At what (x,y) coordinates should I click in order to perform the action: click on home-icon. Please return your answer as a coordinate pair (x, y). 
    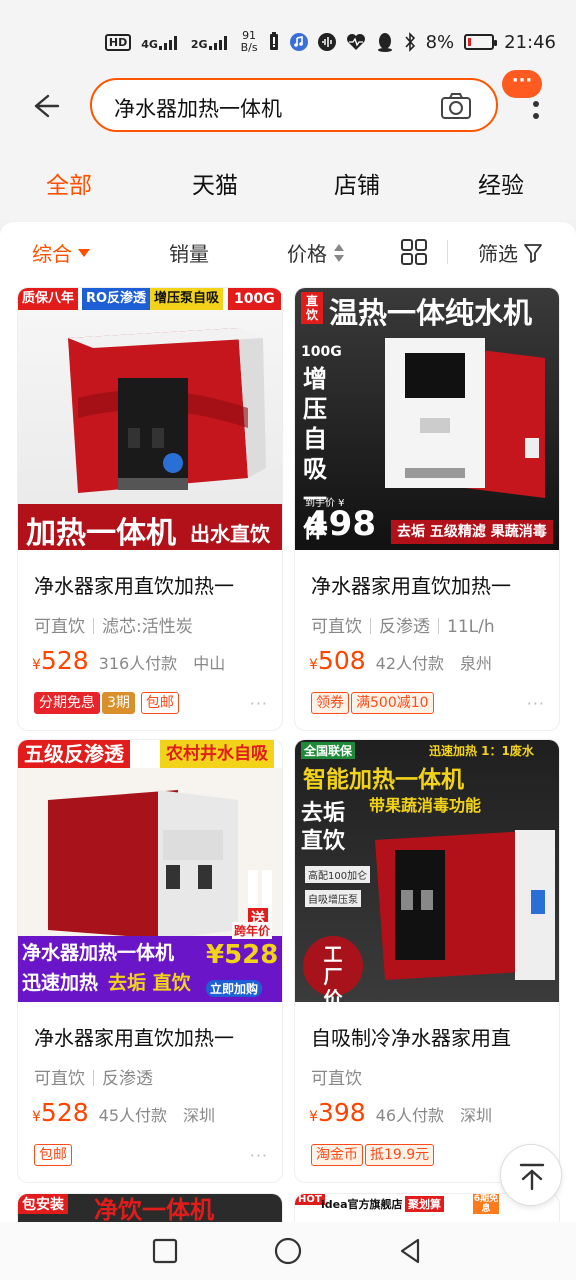
    Looking at the image, I should click on (288, 1251).